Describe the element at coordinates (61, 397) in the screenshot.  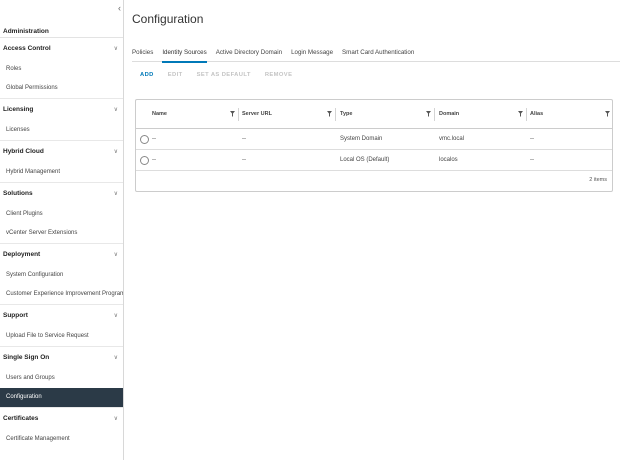
I see `sidebar-item-configuration: Configuration` at that location.